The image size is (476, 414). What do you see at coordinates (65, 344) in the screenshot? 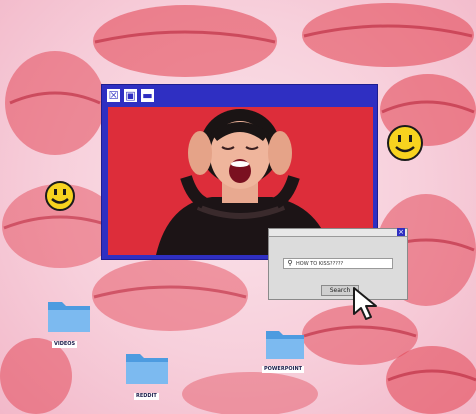
I see `folder-label: VIDEOS` at bounding box center [65, 344].